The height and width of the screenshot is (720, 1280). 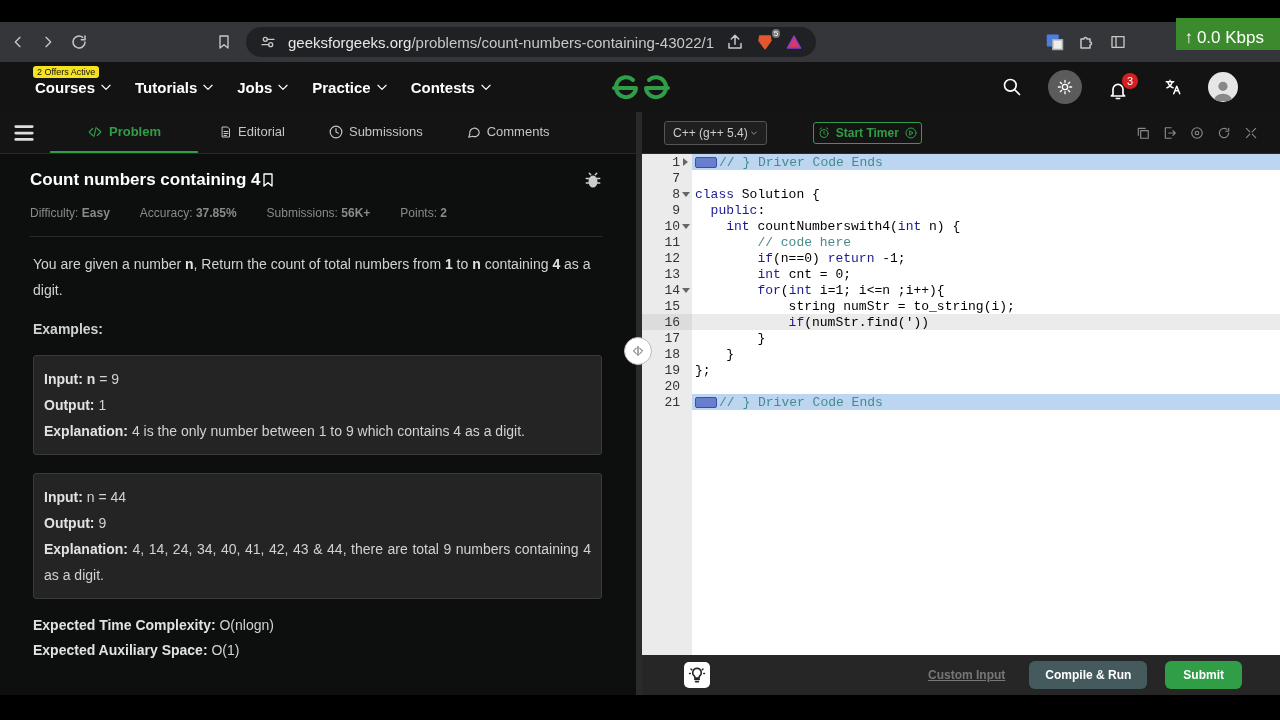 I want to click on code-line: class Solution {, so click(x=757, y=194).